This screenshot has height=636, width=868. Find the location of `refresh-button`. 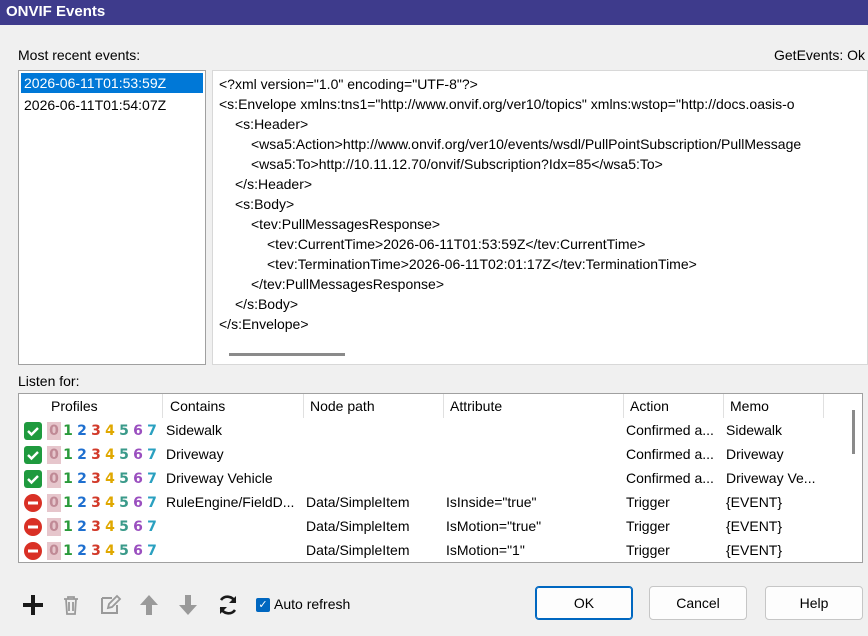

refresh-button is located at coordinates (228, 605).